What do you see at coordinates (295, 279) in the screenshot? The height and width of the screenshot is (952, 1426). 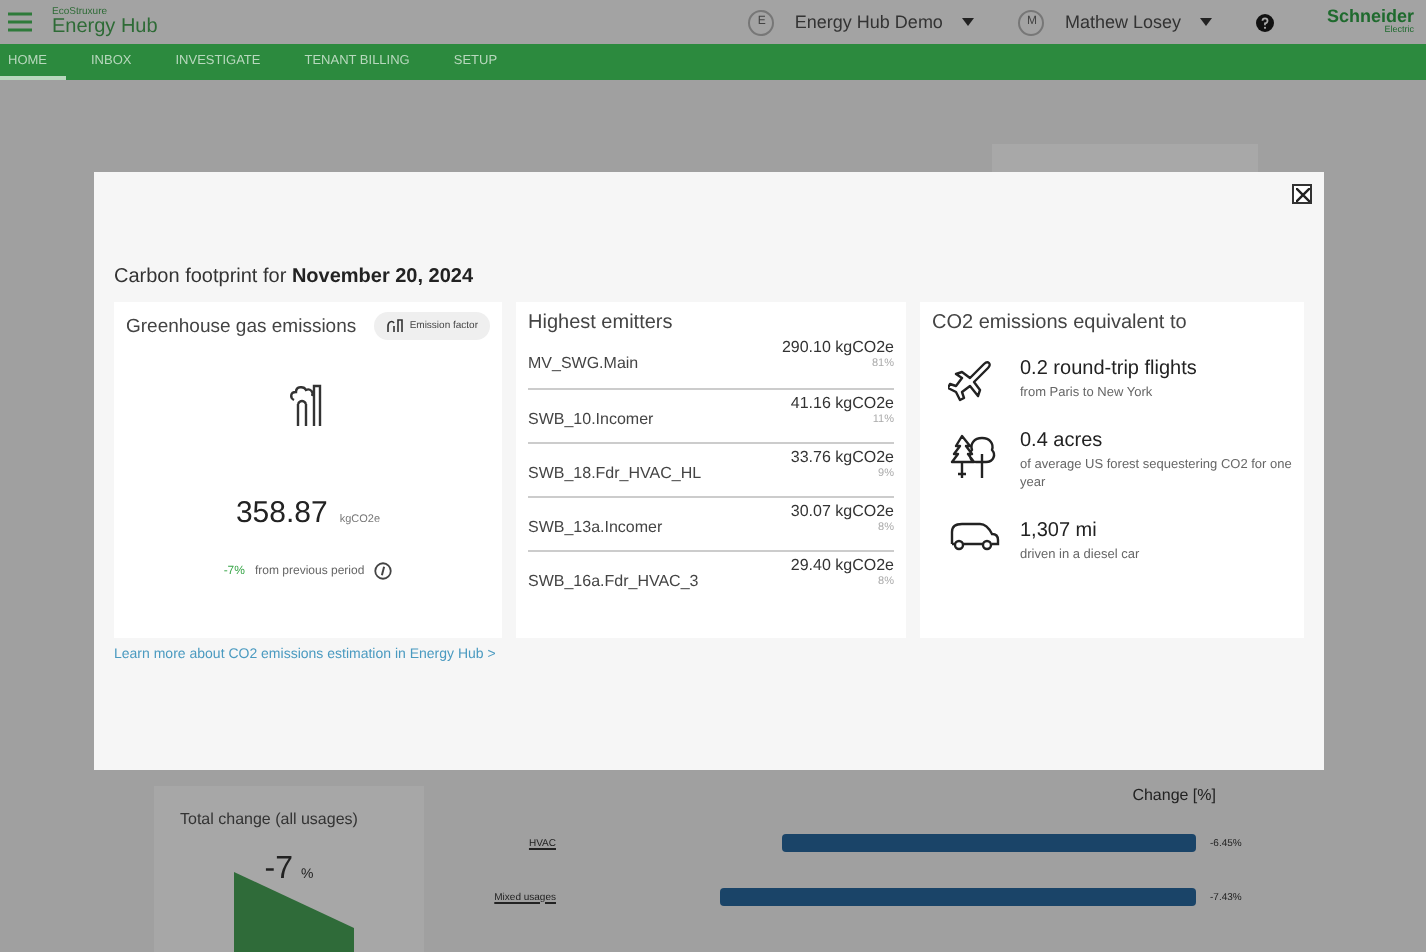 I see `modal-title: Carbon footprint for November 20, 2024` at bounding box center [295, 279].